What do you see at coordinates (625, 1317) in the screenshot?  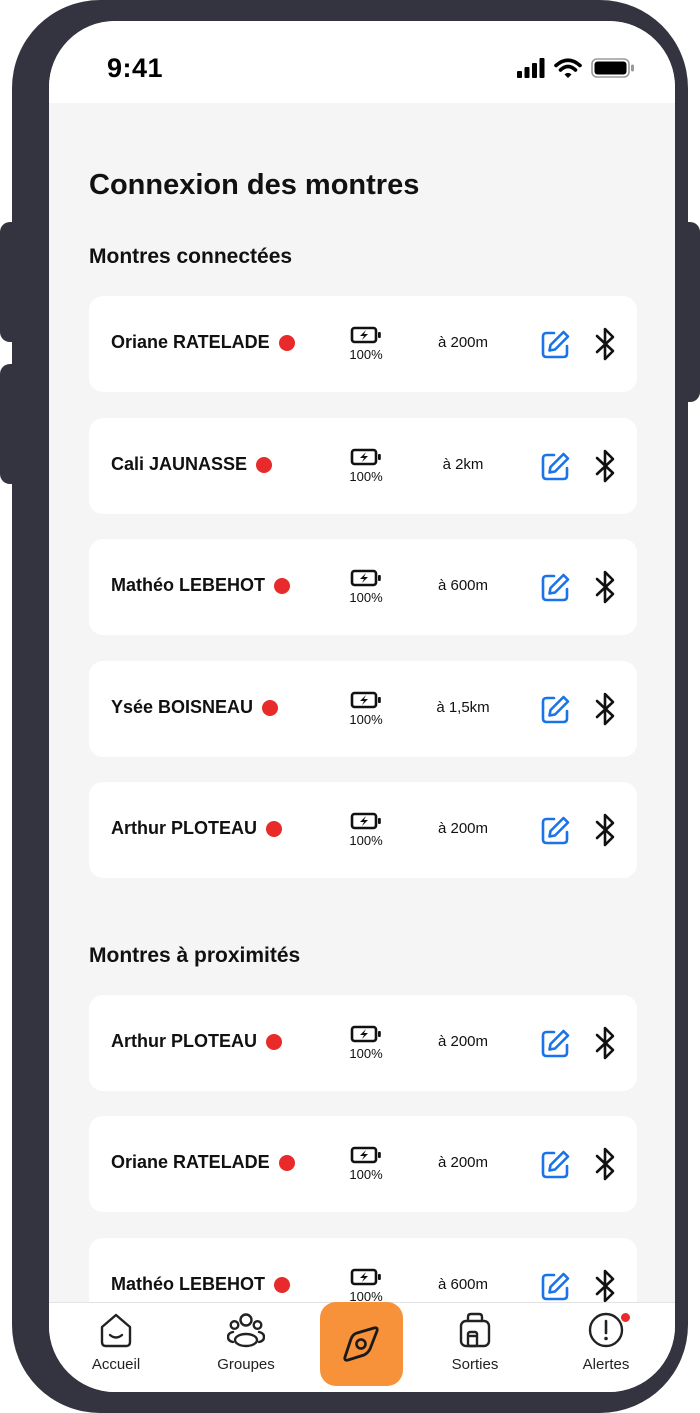 I see `notification-badge` at bounding box center [625, 1317].